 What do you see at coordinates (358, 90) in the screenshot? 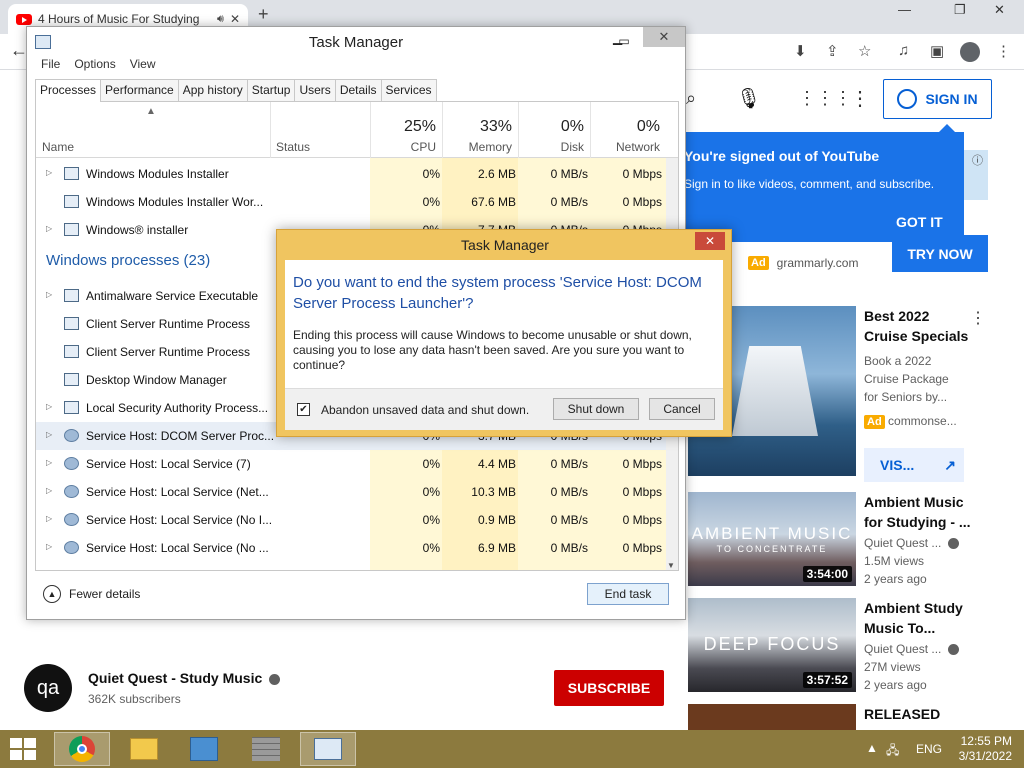
I see `tab-details: Details` at bounding box center [358, 90].